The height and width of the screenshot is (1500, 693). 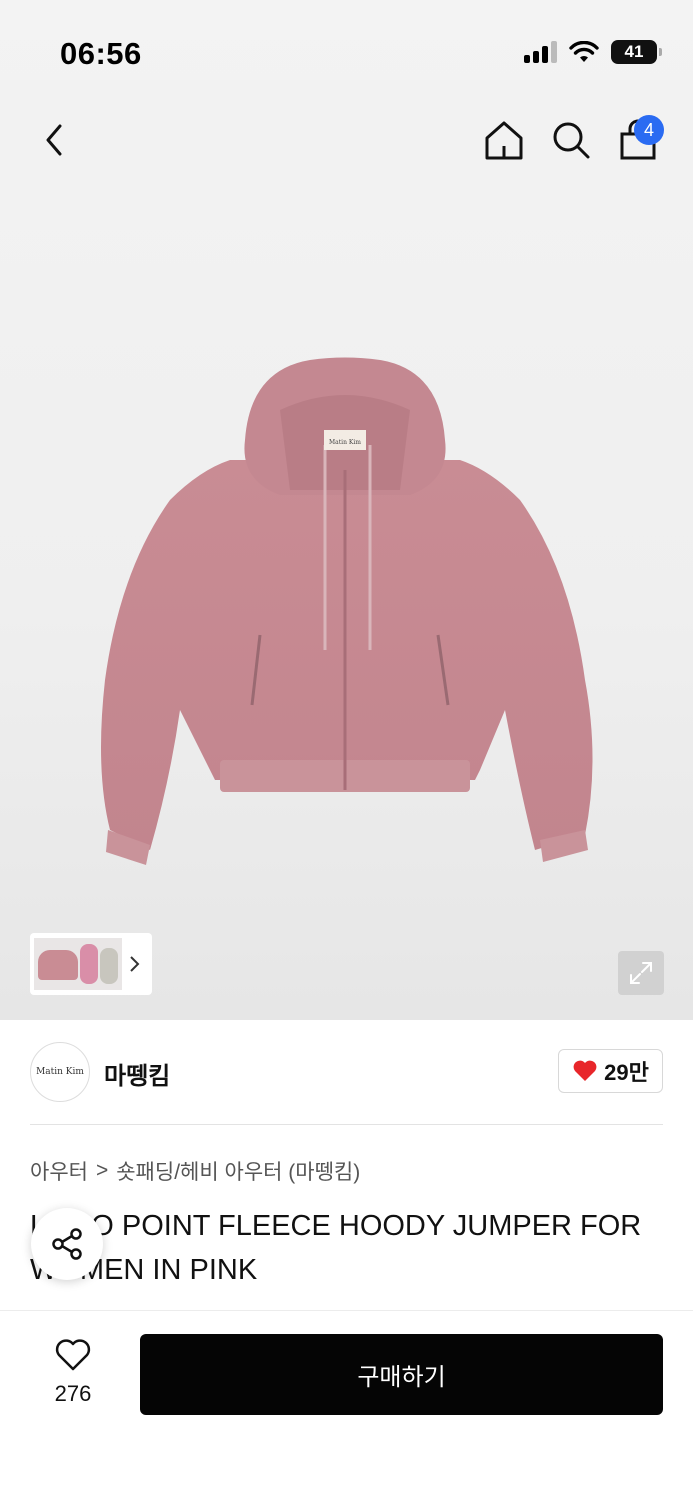 I want to click on battery-icon: 41, so click(x=636, y=52).